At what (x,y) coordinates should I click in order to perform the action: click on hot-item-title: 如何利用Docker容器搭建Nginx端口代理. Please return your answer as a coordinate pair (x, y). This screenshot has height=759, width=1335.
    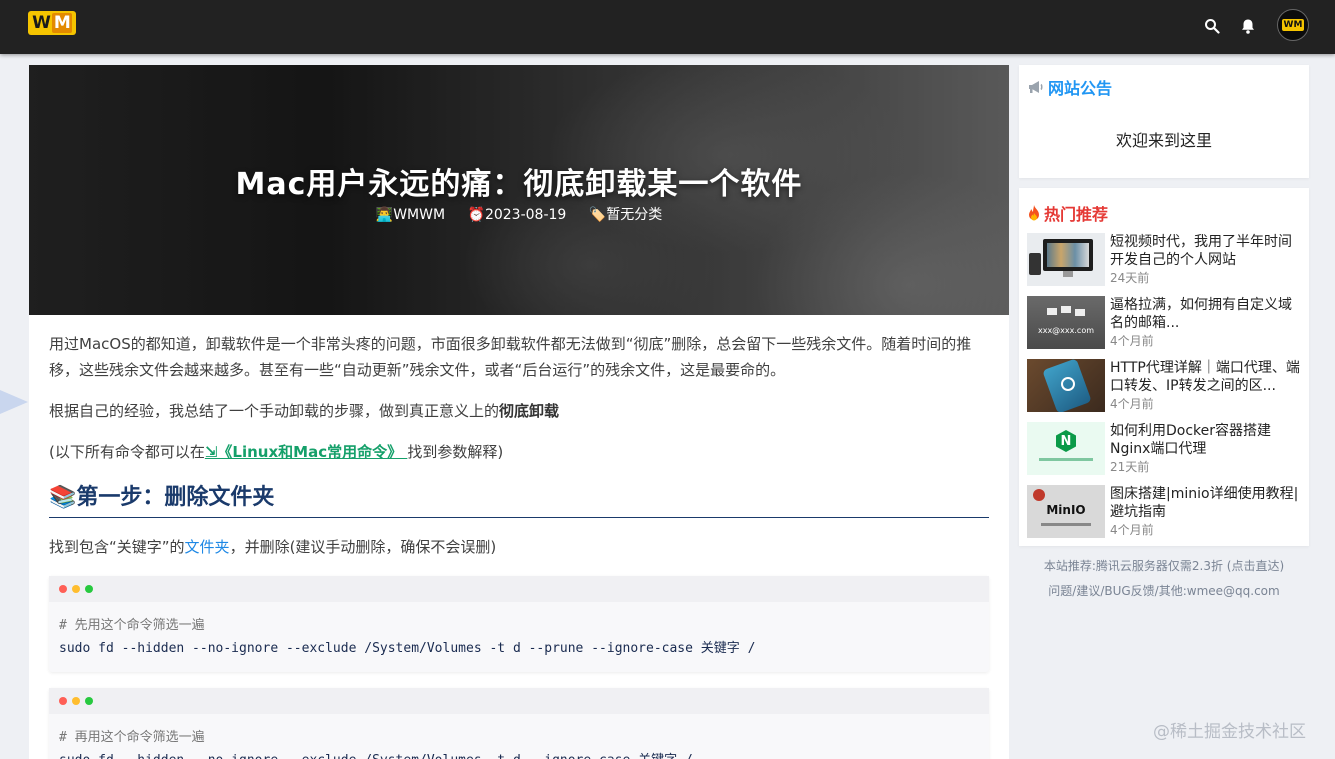
    Looking at the image, I should click on (1191, 440).